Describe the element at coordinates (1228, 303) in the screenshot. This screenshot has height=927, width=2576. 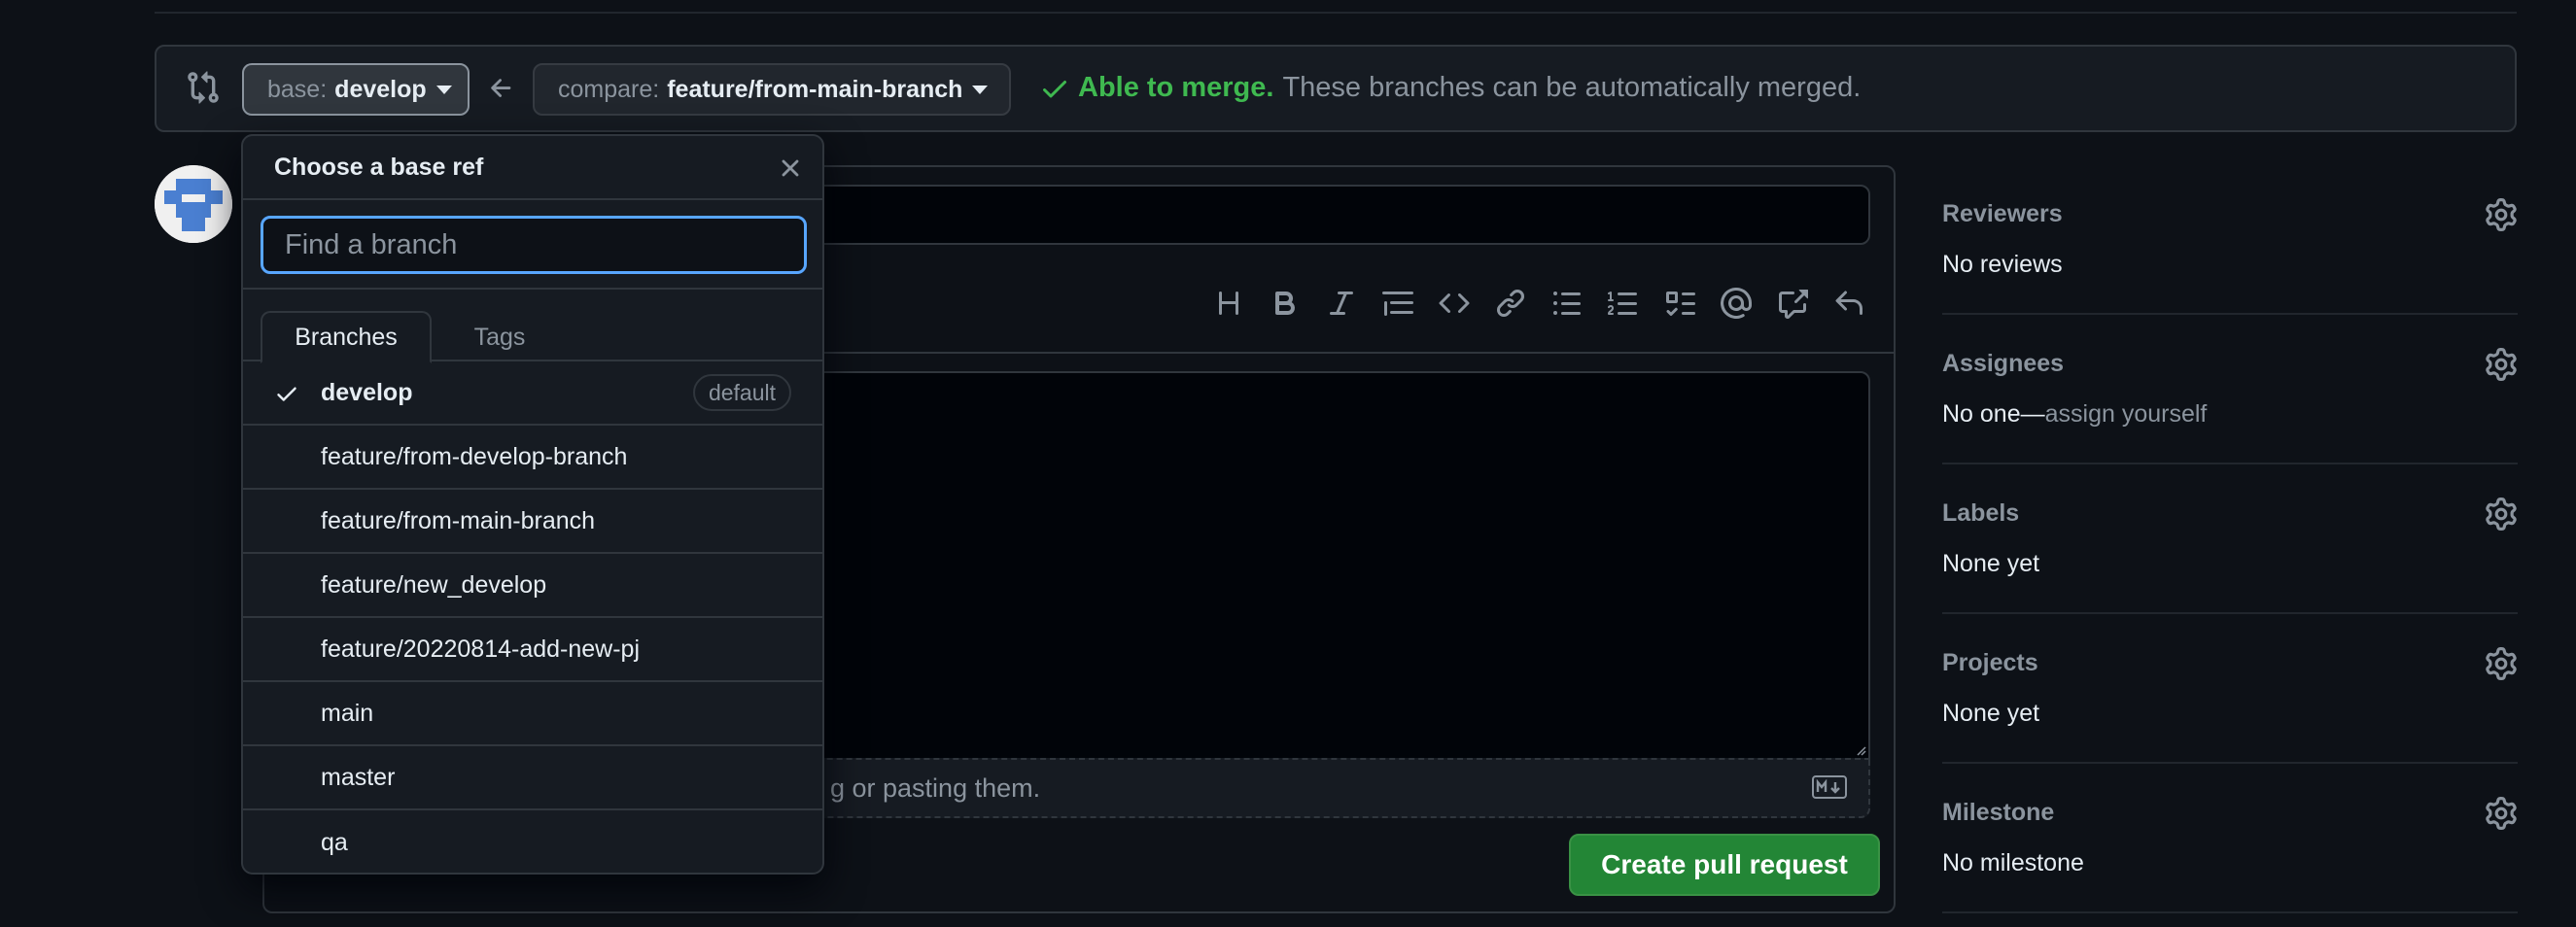
I see `heading-icon` at that location.